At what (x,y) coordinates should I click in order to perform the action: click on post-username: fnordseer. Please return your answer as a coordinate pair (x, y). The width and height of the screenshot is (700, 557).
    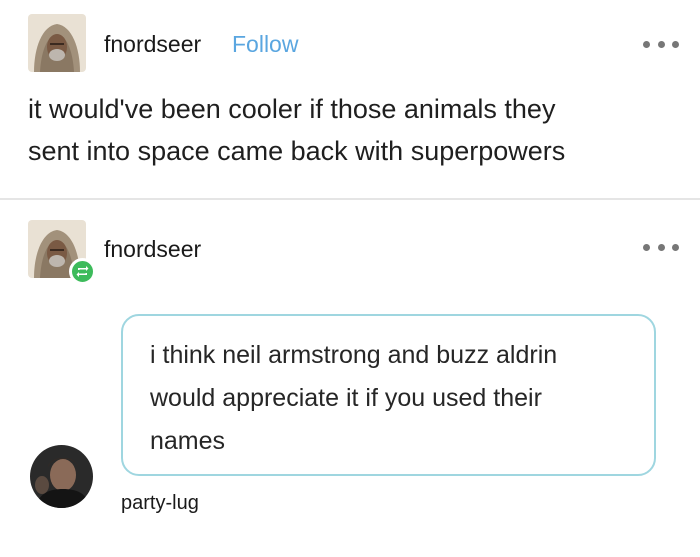
    Looking at the image, I should click on (152, 44).